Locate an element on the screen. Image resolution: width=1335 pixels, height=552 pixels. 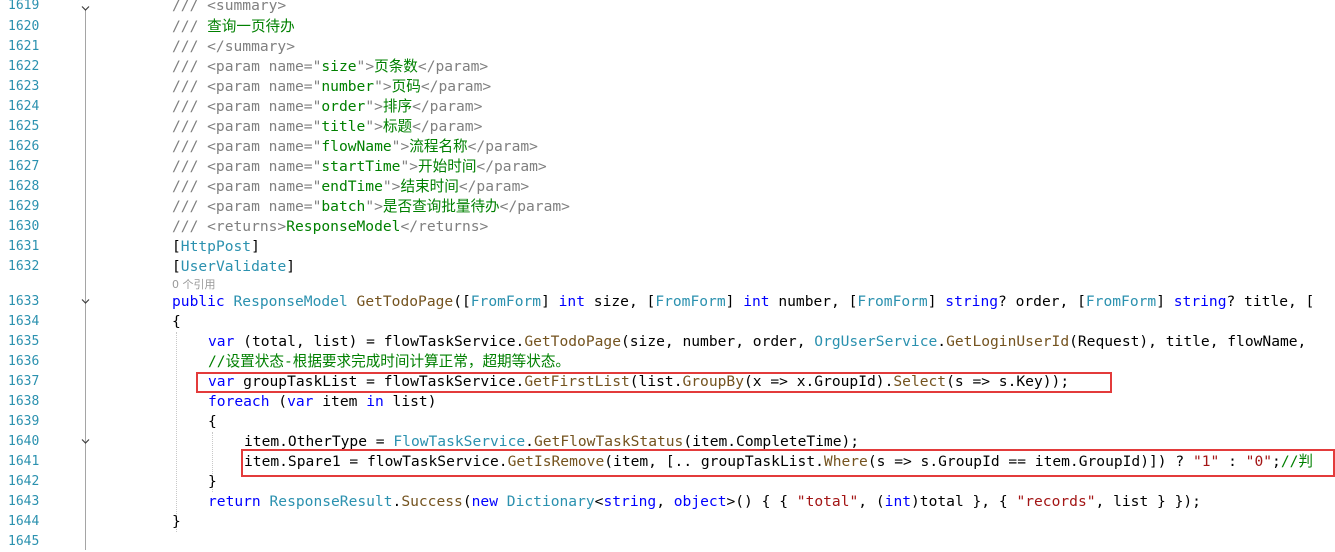
code-token: (Request), title, flowName, is located at coordinates (1192, 341).